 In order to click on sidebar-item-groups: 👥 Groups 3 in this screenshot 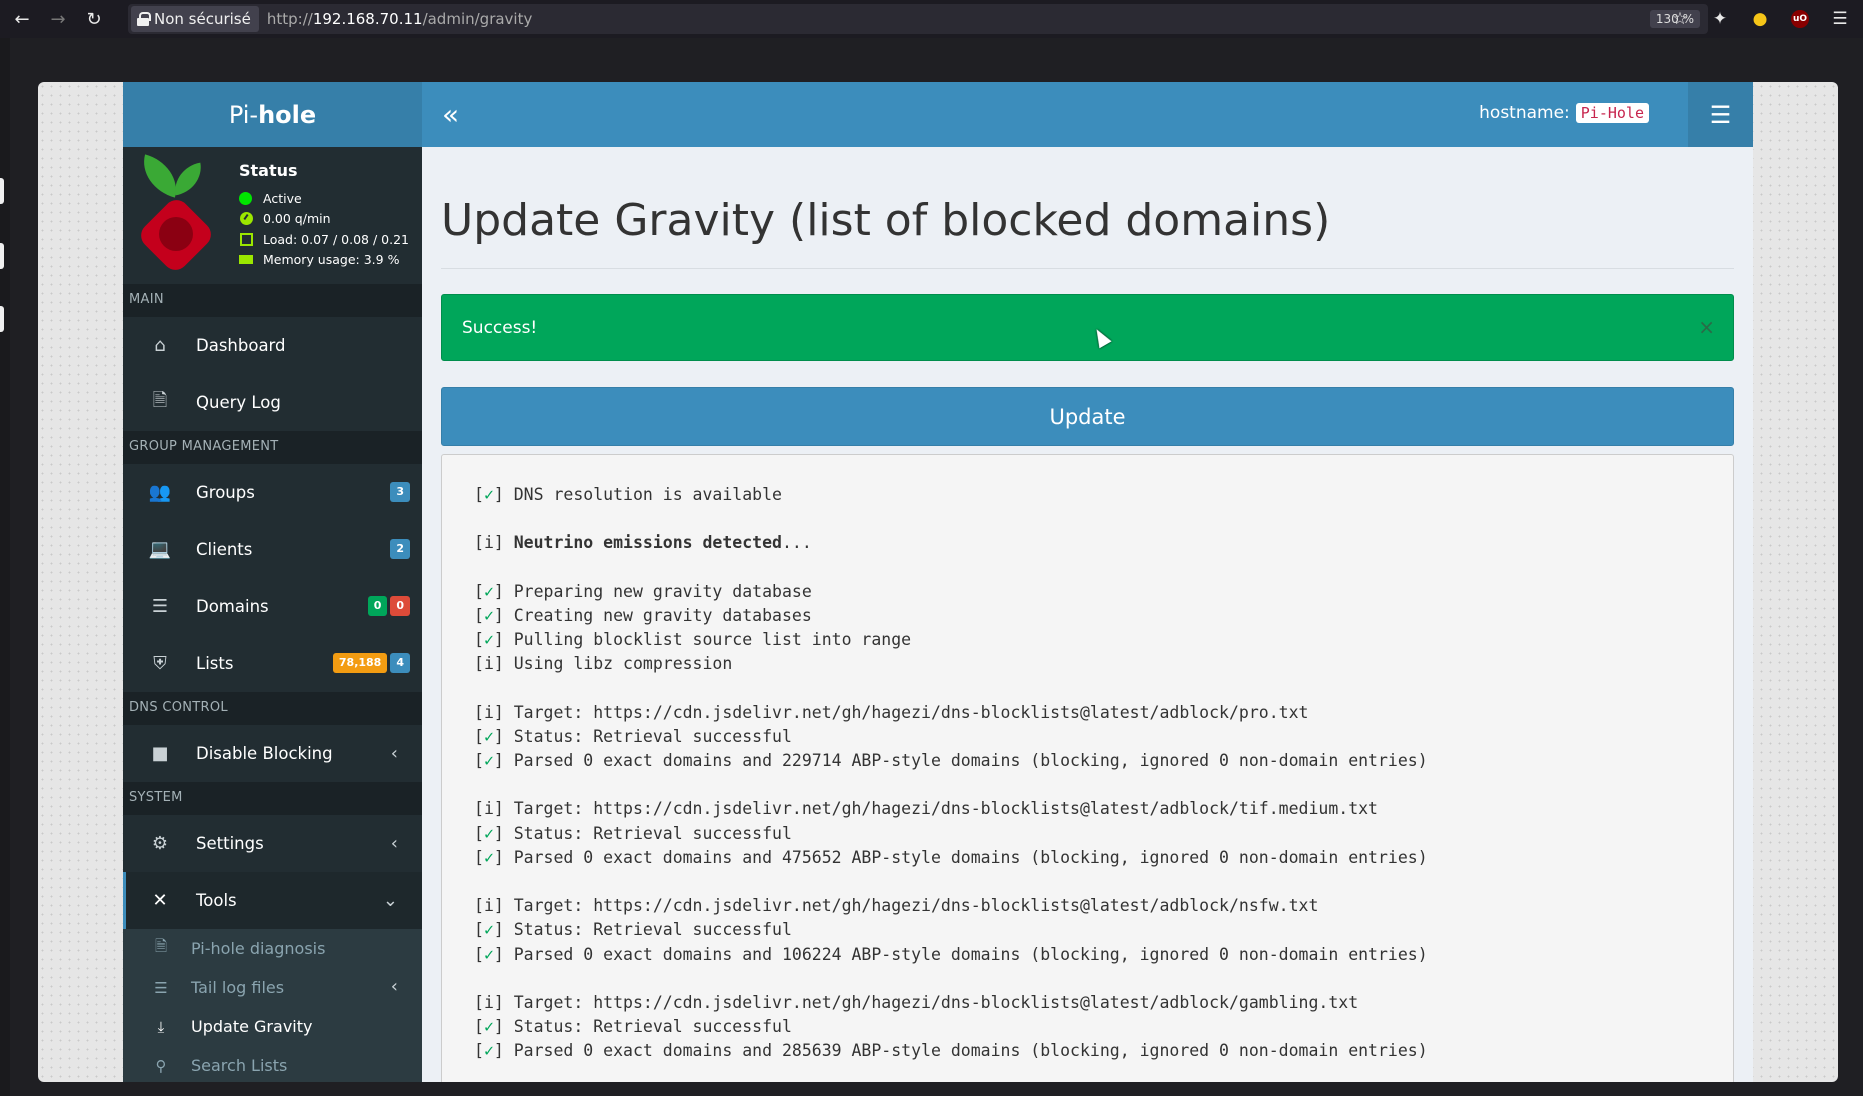, I will do `click(272, 492)`.